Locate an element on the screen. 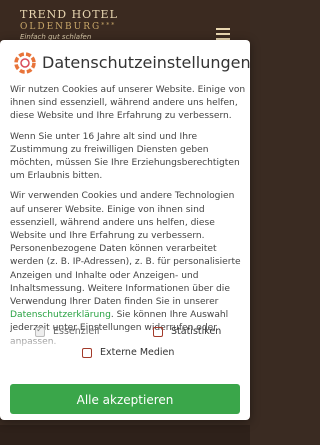 The height and width of the screenshot is (445, 320). checkbox-label: Essenziell is located at coordinates (76, 331).